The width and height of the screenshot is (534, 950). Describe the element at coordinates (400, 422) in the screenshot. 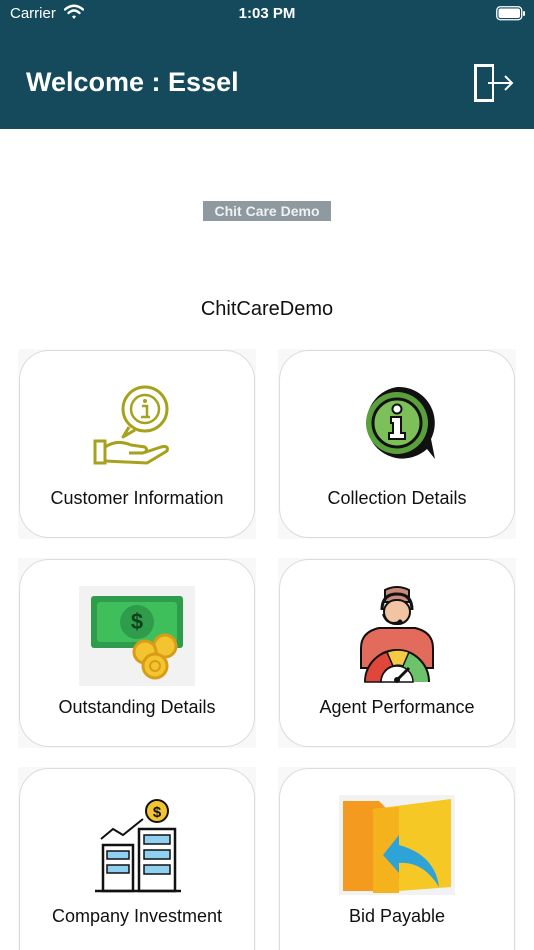

I see `info-bubble-icon` at that location.